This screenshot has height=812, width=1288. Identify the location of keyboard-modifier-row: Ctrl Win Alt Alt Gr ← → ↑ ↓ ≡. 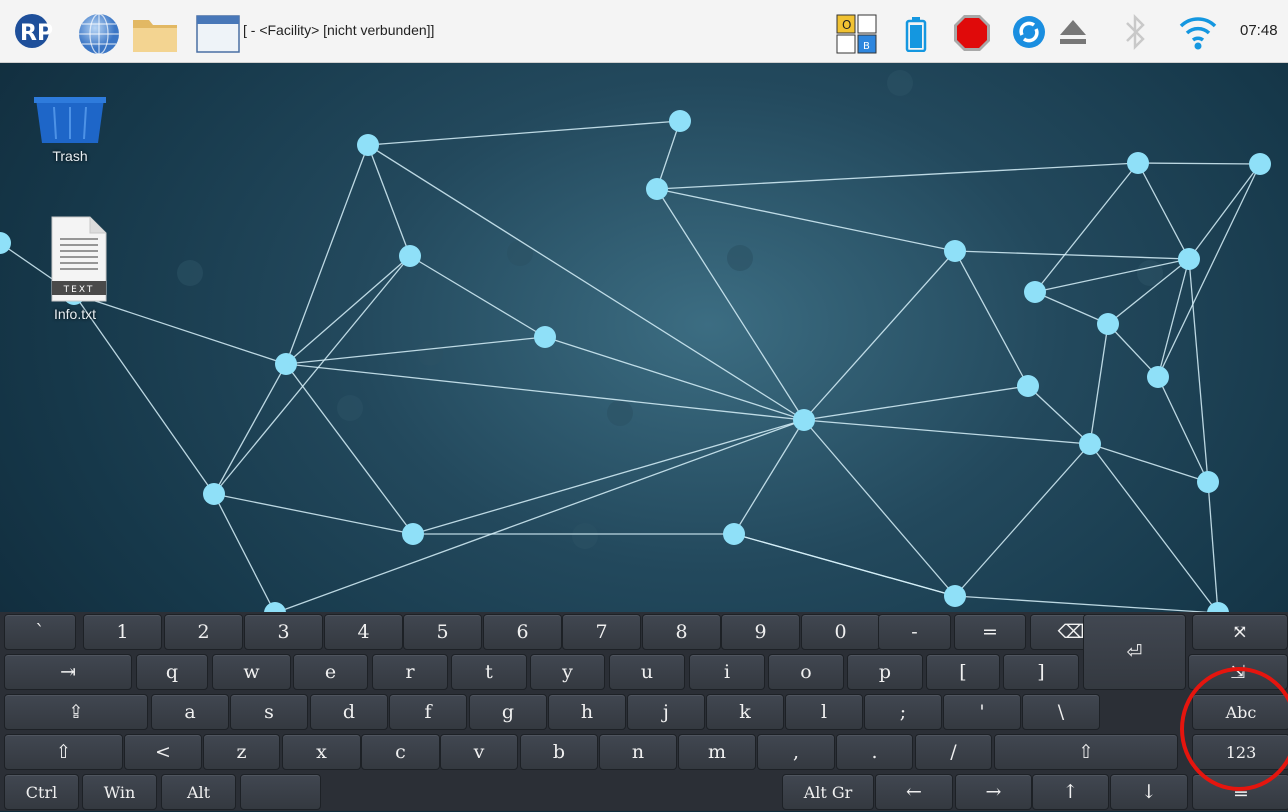
(644, 792).